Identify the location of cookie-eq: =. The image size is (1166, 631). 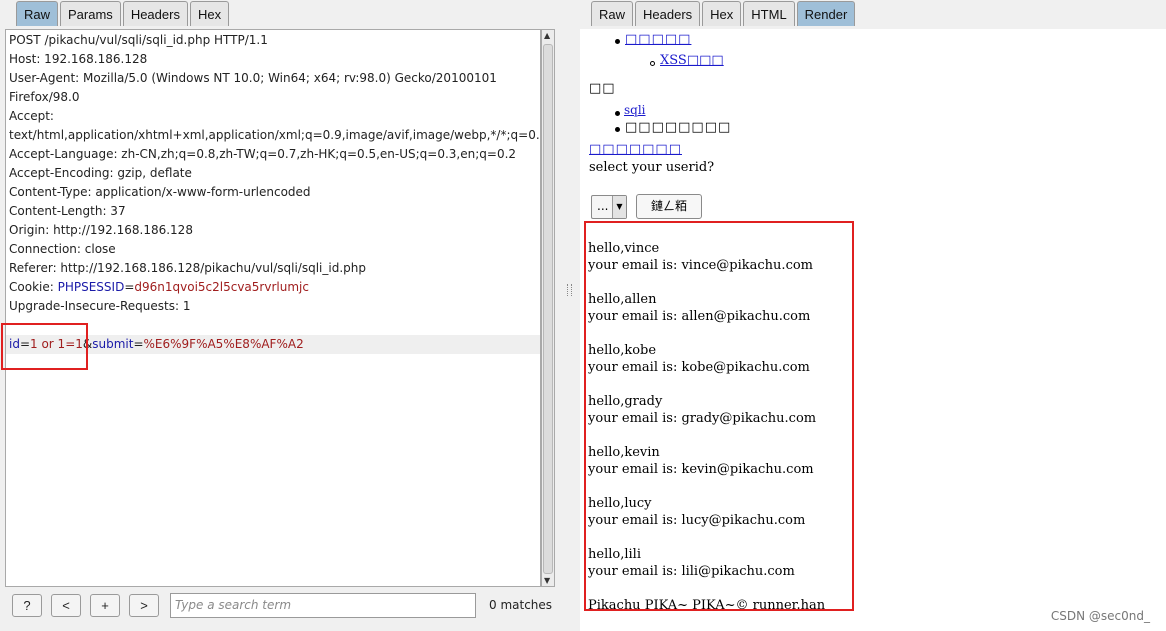
(129, 287).